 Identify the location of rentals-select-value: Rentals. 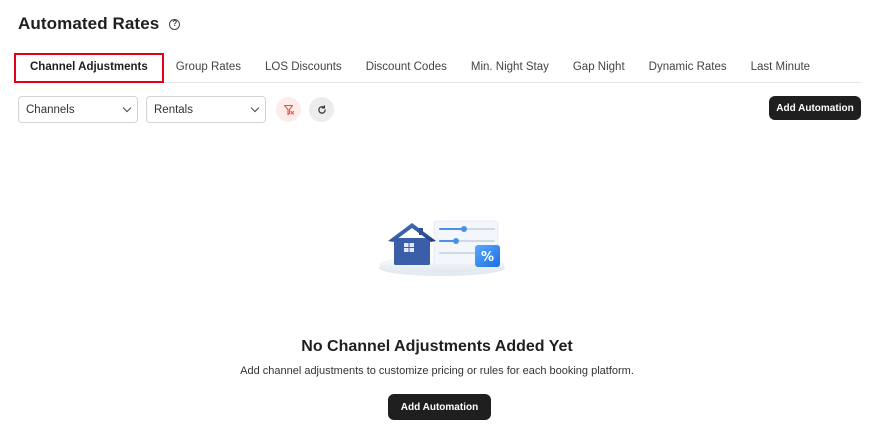
(173, 109).